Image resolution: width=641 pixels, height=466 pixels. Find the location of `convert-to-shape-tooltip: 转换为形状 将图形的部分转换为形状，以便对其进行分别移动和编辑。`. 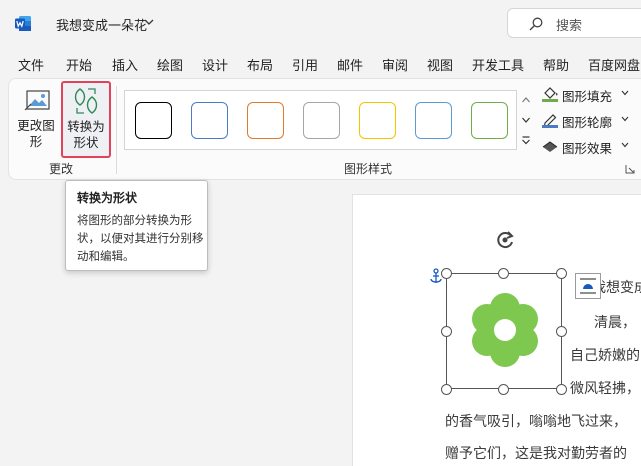

convert-to-shape-tooltip: 转换为形状 将图形的部分转换为形状，以便对其进行分别移动和编辑。 is located at coordinates (136, 225).